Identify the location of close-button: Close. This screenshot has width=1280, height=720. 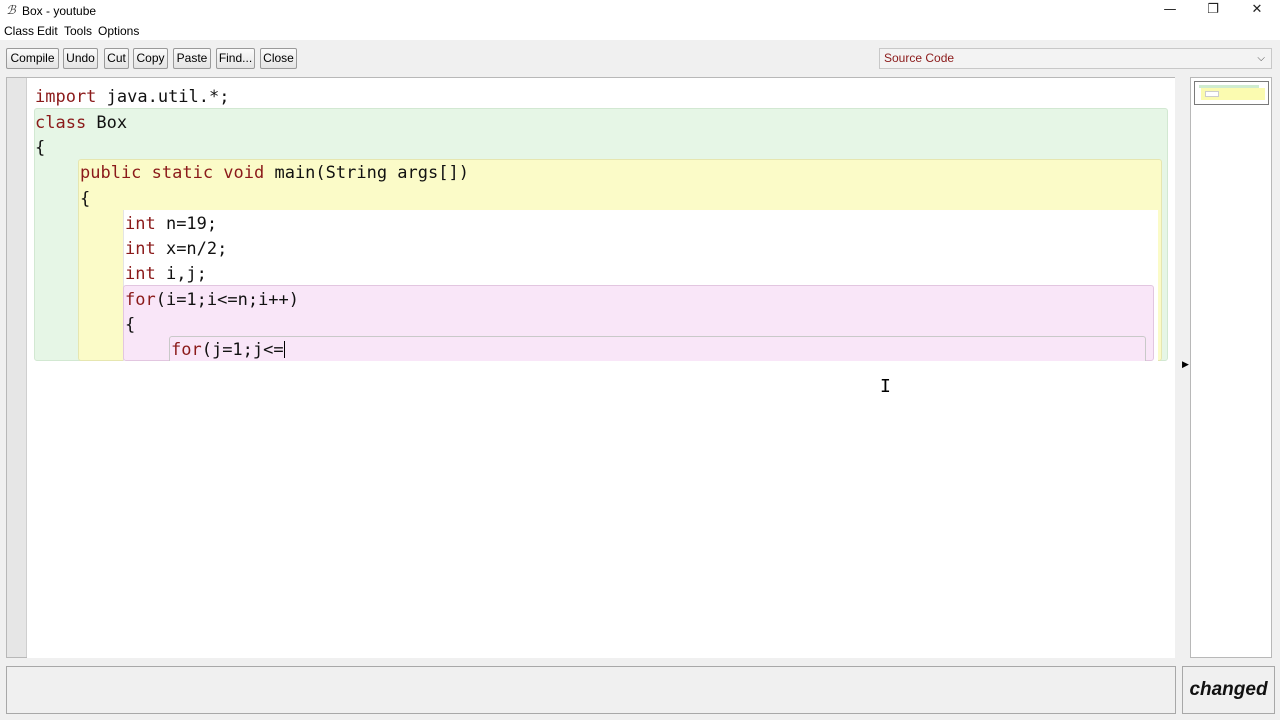
(278, 58).